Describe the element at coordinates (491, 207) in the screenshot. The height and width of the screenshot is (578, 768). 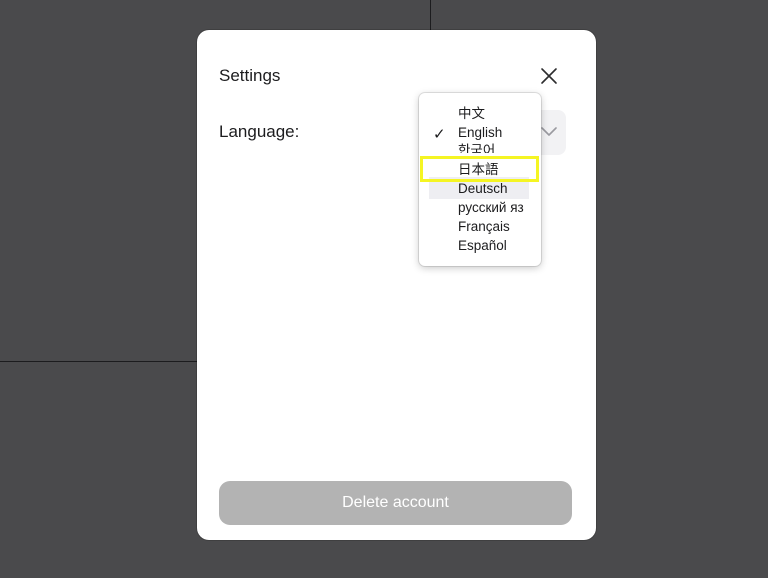
I see `language-option-russian: русский яз` at that location.